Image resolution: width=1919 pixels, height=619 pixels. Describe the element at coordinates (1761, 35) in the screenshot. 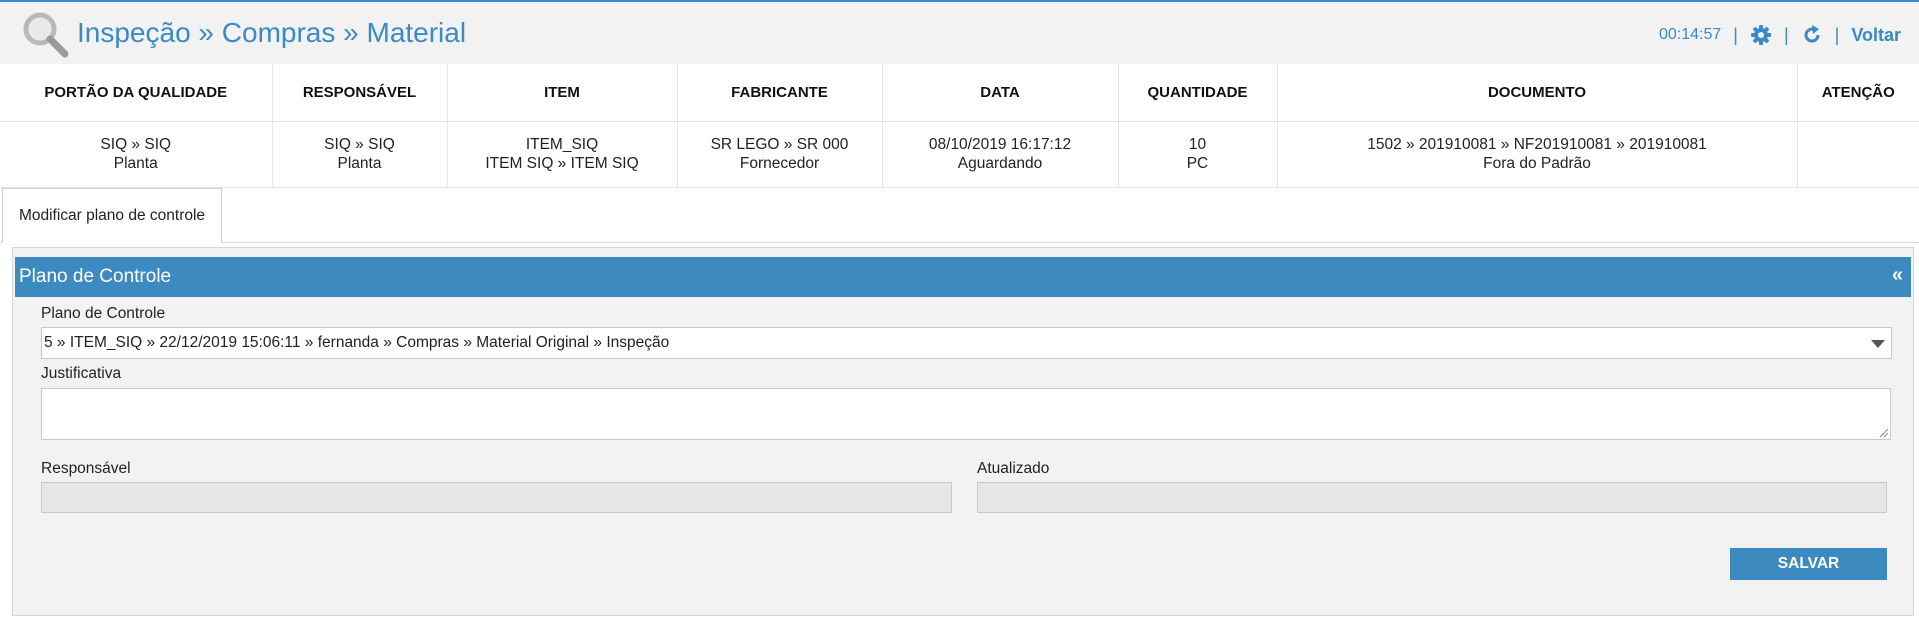

I see `gear-icon` at that location.